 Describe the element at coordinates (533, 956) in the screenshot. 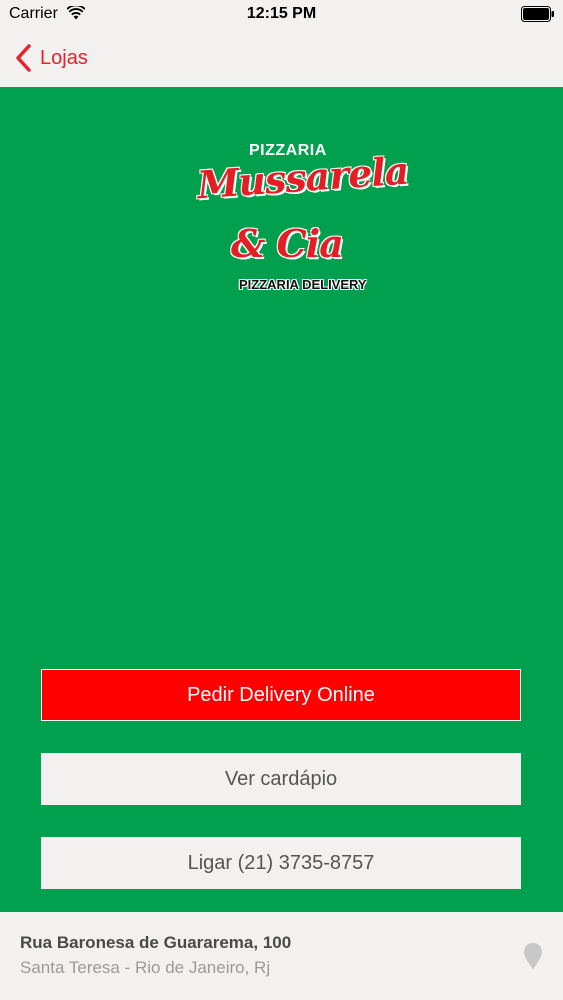

I see `map-pin-icon` at that location.